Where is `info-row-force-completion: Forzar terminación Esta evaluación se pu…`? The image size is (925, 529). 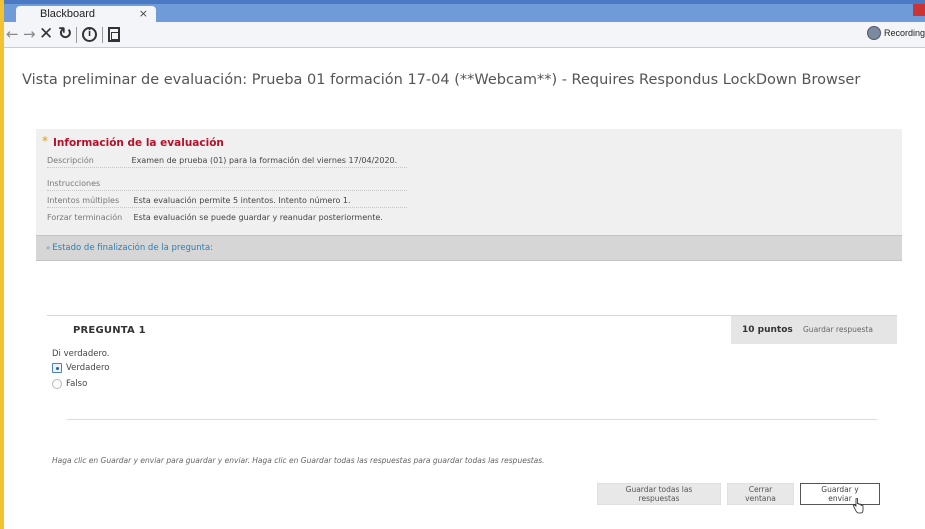 info-row-force-completion: Forzar terminación Esta evaluación se pu… is located at coordinates (227, 217).